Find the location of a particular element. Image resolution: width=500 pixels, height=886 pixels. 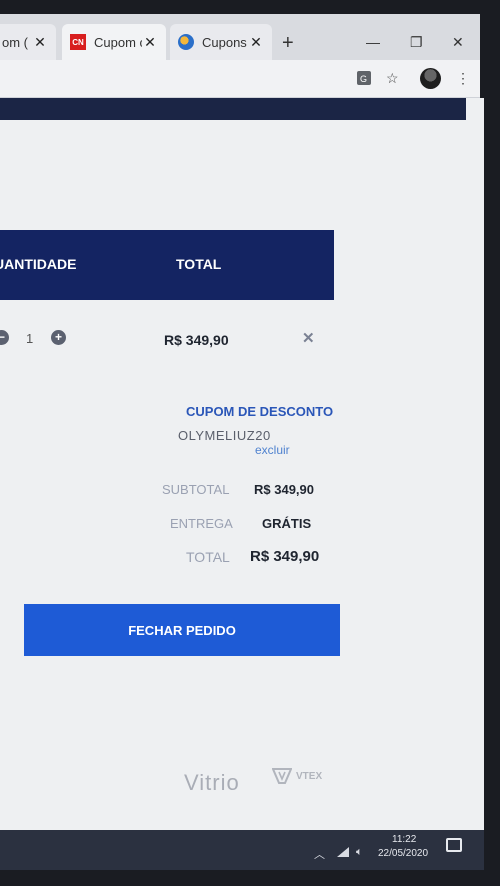

subtotal-value: R$ 349,90 is located at coordinates (284, 489).